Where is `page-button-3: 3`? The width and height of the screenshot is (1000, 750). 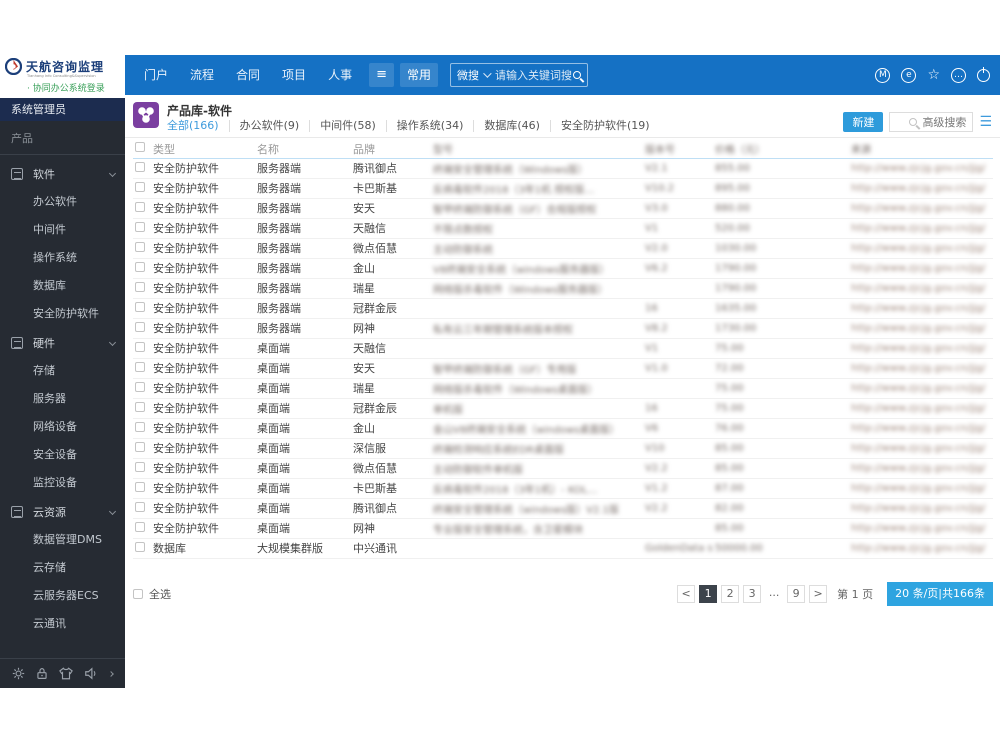
page-button-3: 3 is located at coordinates (752, 594).